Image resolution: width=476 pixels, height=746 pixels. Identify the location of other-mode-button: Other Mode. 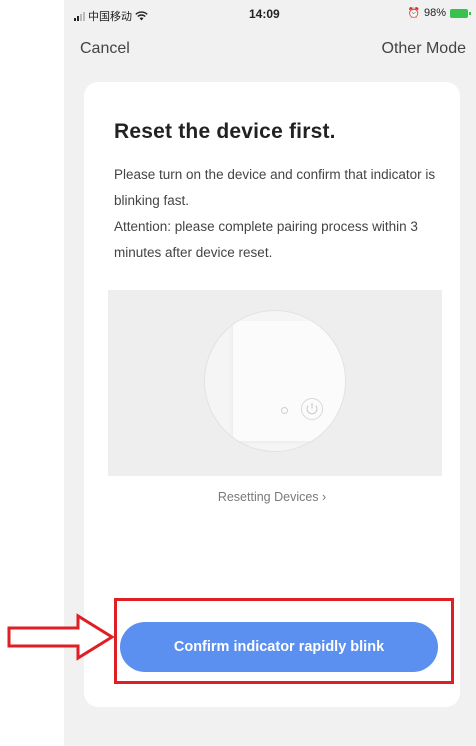
(424, 49).